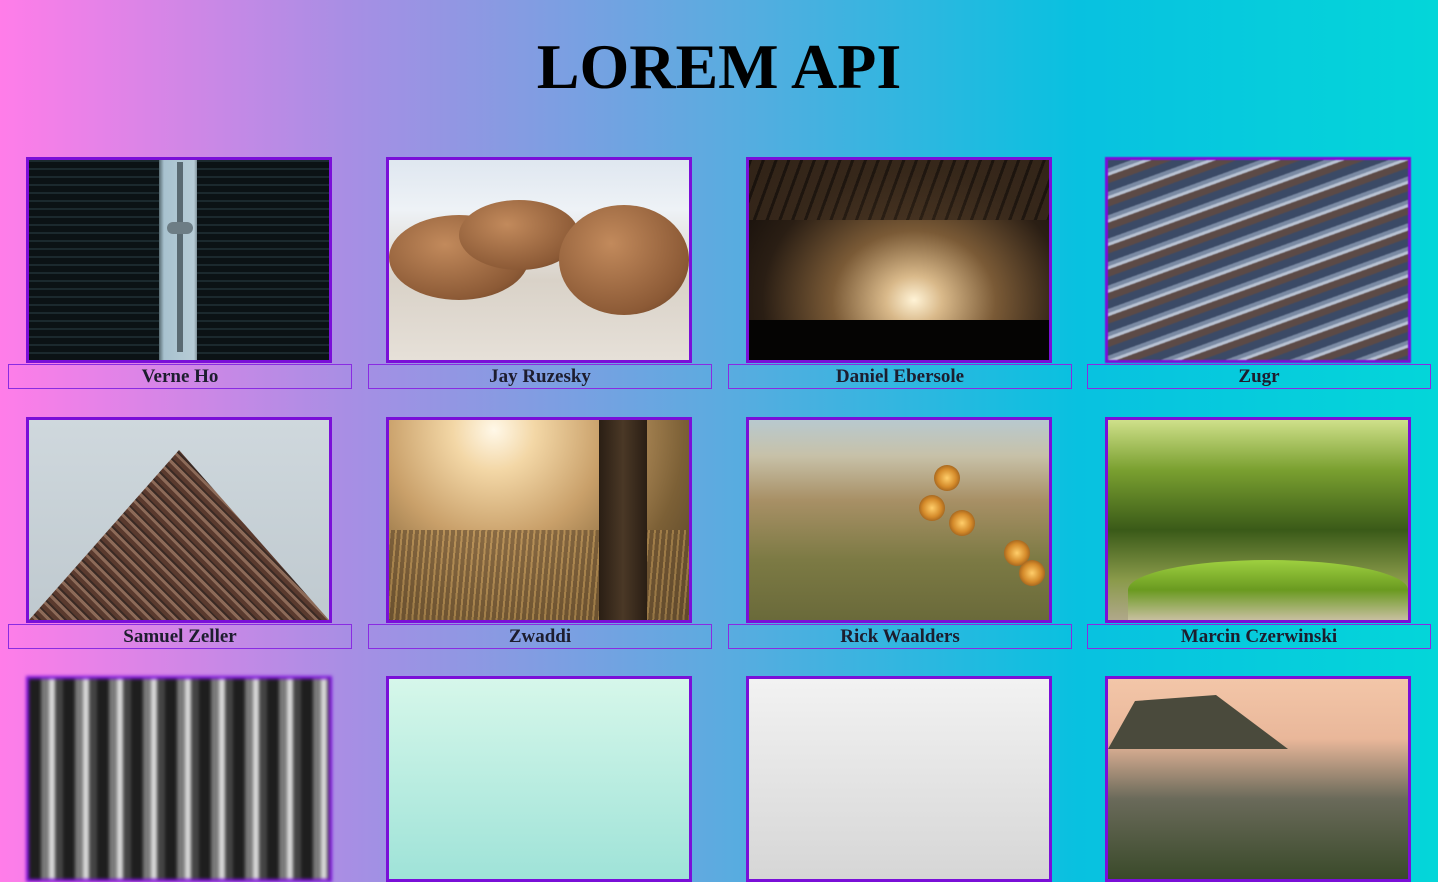 The height and width of the screenshot is (882, 1438). I want to click on photo-author: Zugr, so click(1259, 376).